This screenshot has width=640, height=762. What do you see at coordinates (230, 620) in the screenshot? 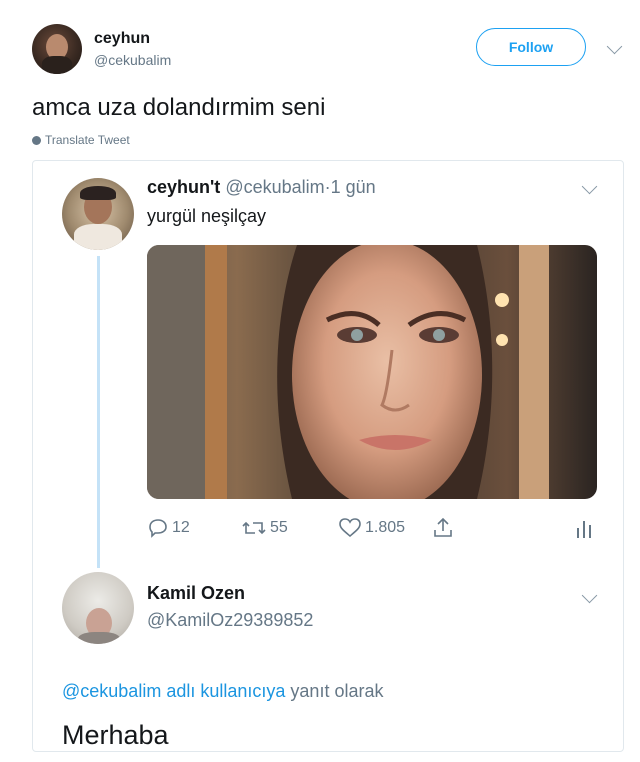
I see `reply-author-handle: @KamilOz29389852` at bounding box center [230, 620].